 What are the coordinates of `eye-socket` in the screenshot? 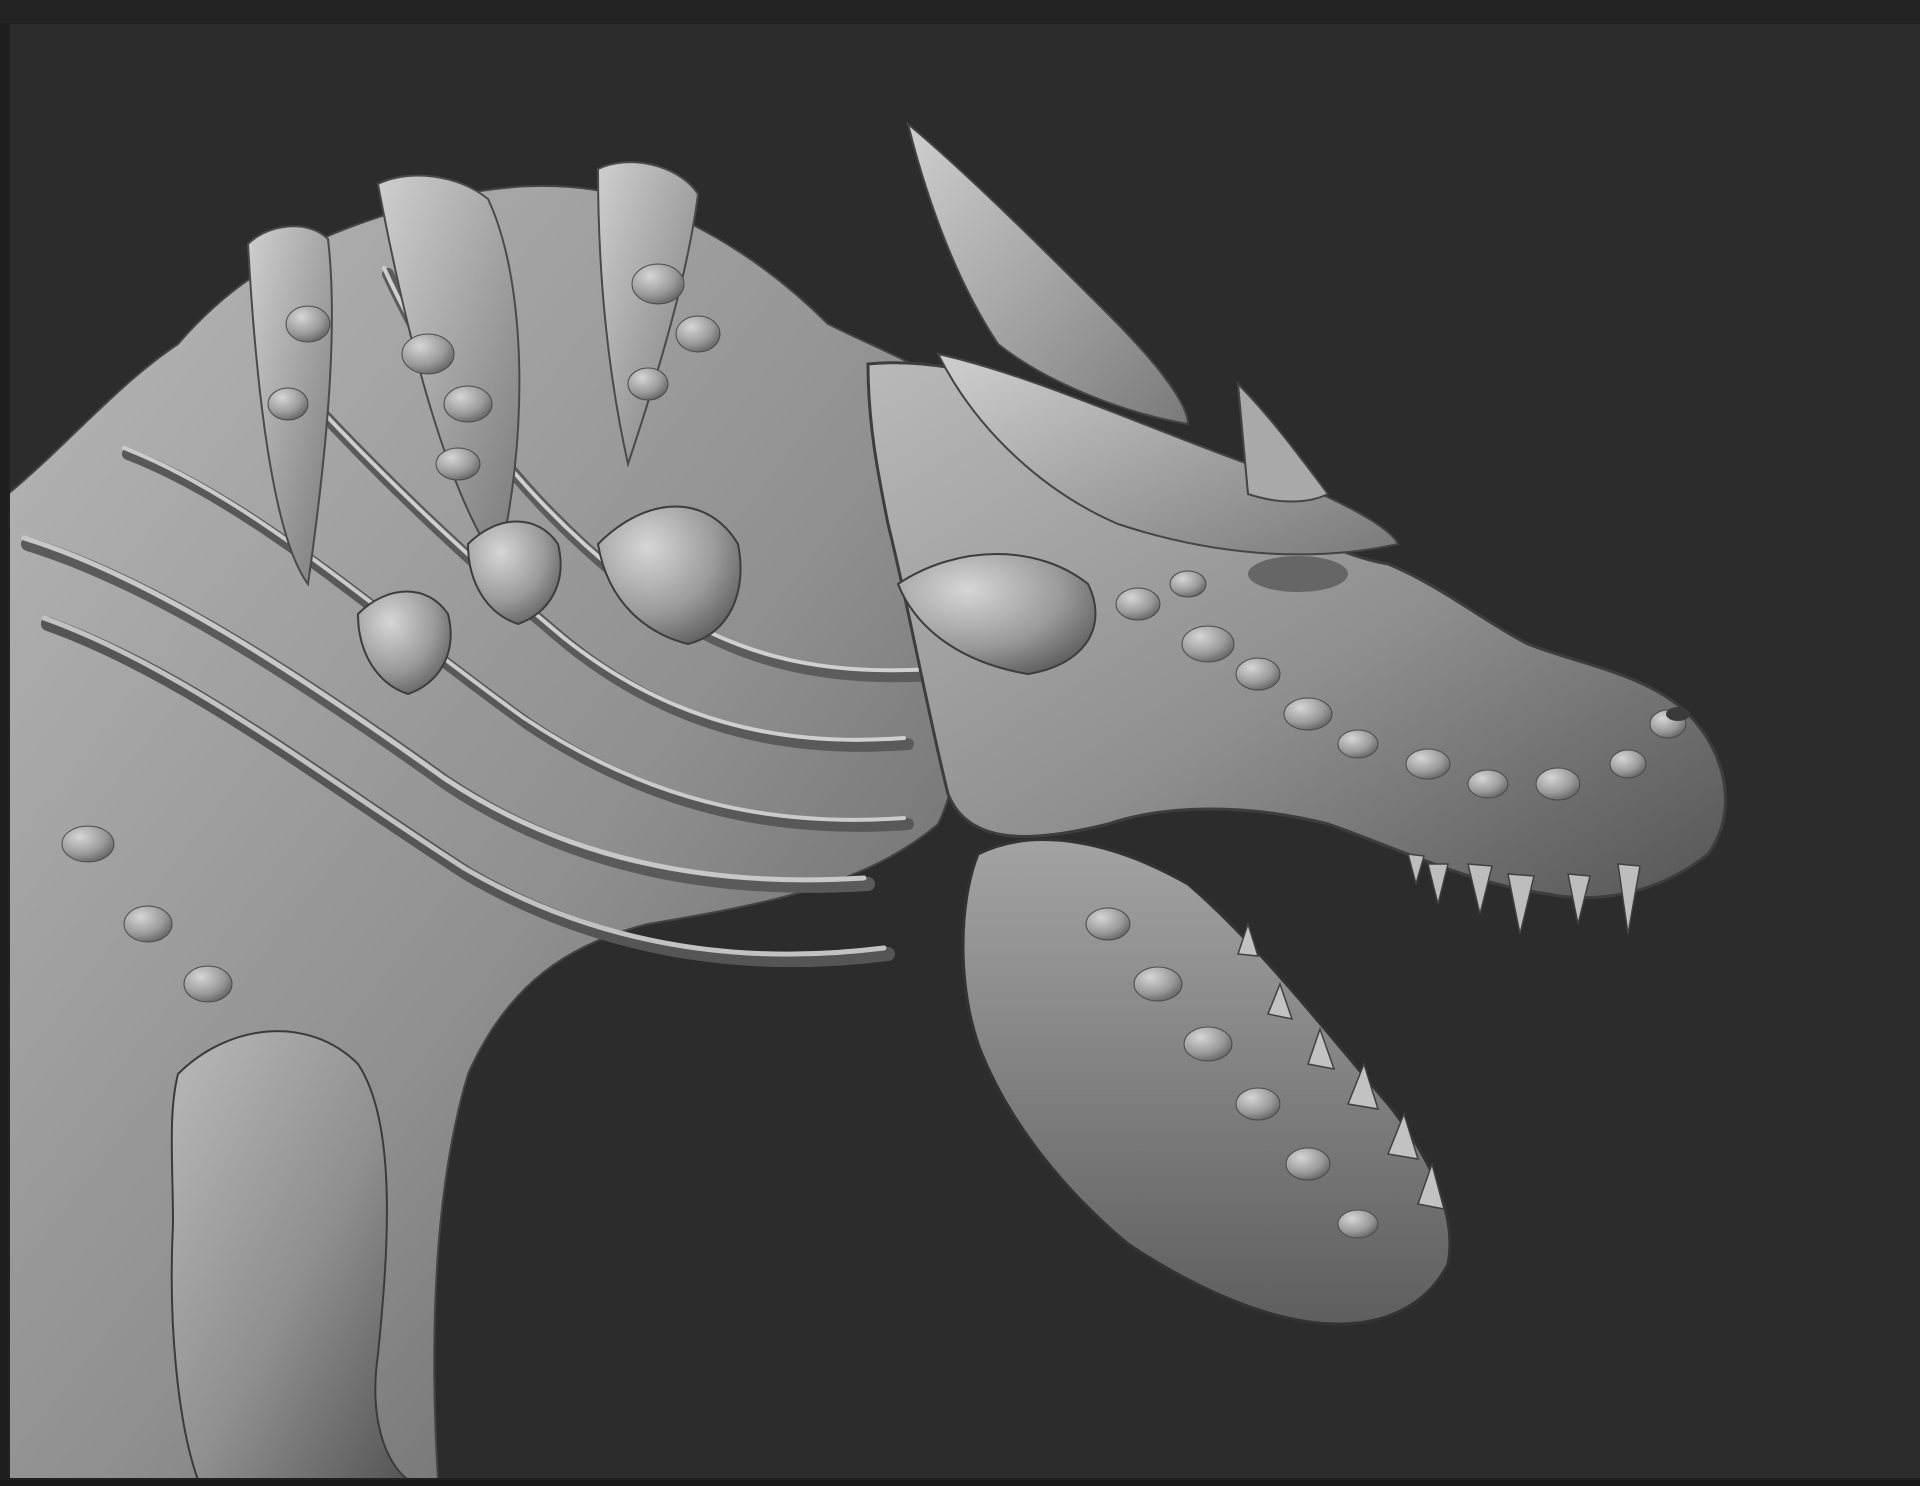 It's located at (1298, 574).